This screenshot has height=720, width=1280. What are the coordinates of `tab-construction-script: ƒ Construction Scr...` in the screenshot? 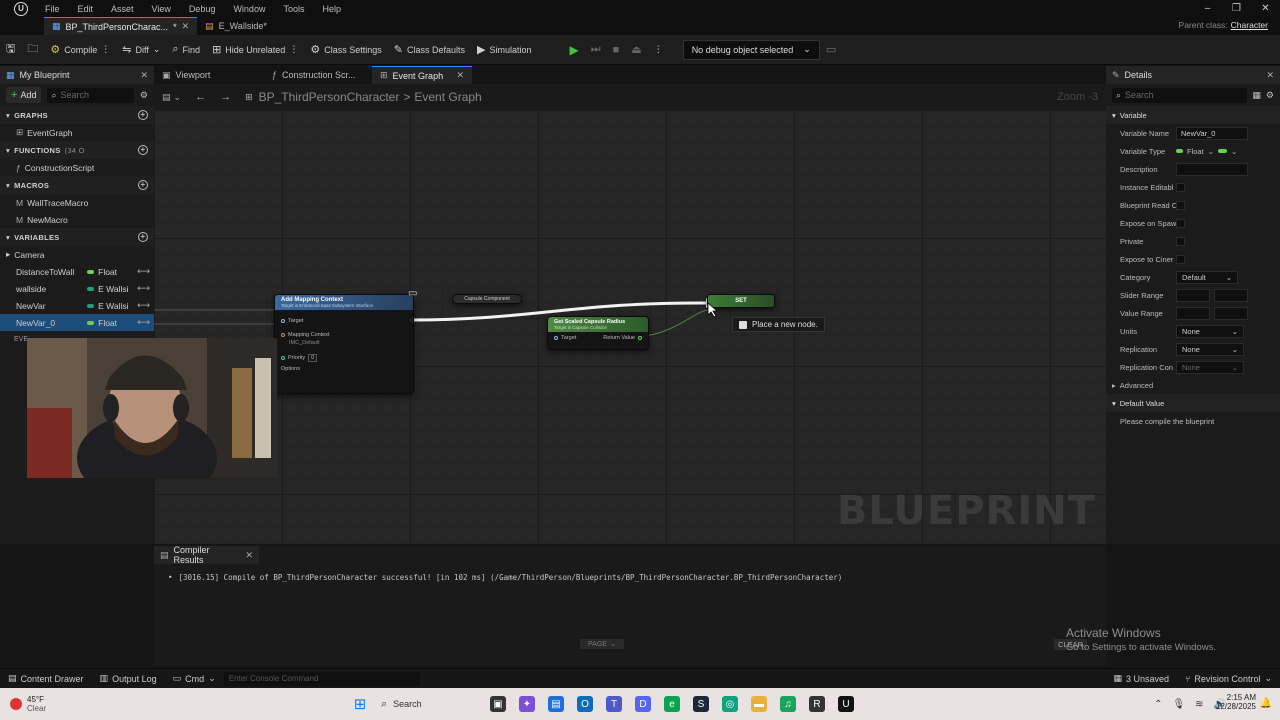 It's located at (318, 75).